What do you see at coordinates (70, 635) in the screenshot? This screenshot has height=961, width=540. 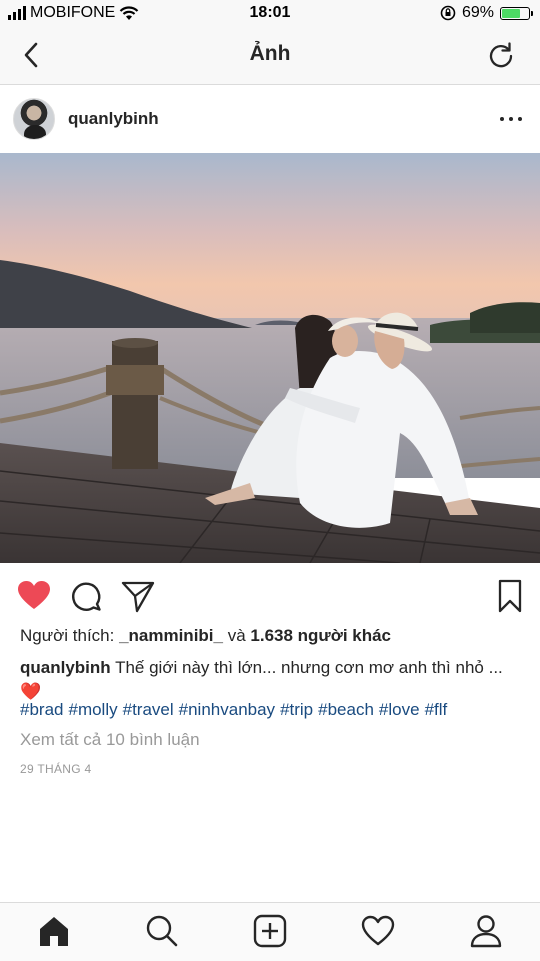 I see `likes-prefix: Người thích:` at bounding box center [70, 635].